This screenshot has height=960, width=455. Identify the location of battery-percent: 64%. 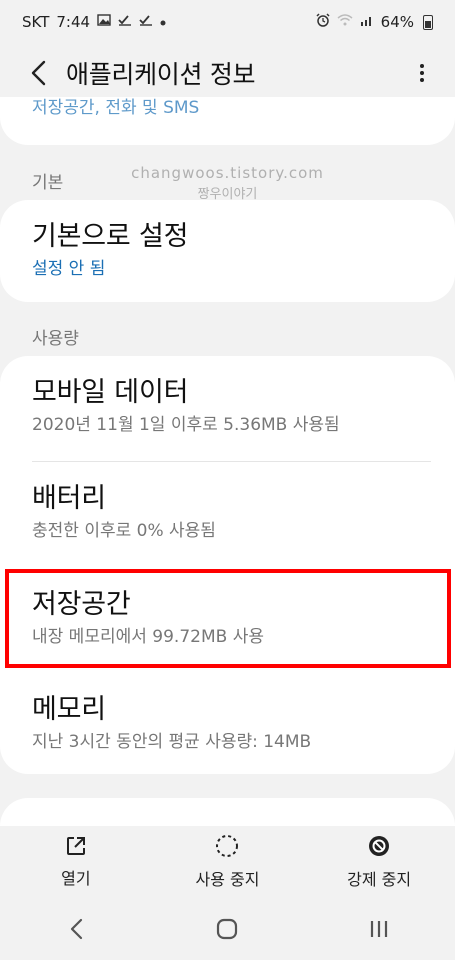
(397, 22).